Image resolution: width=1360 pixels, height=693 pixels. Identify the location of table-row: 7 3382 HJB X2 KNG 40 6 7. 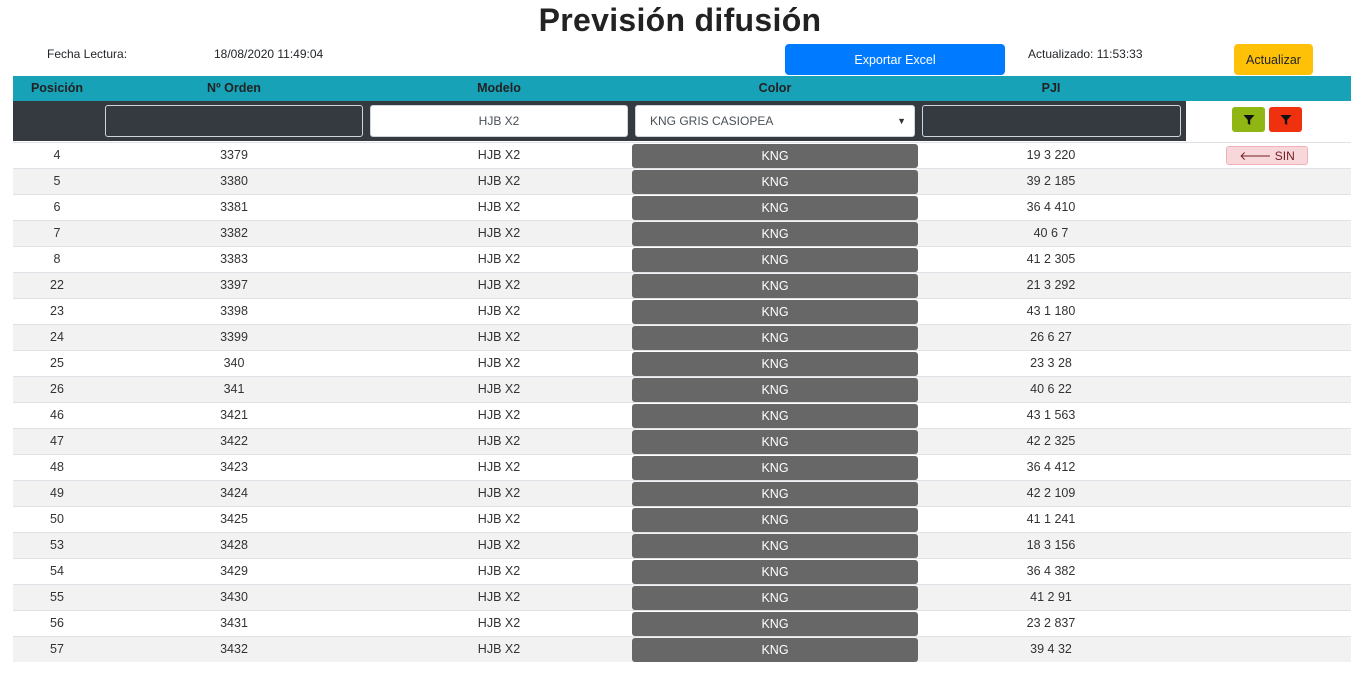
(682, 233).